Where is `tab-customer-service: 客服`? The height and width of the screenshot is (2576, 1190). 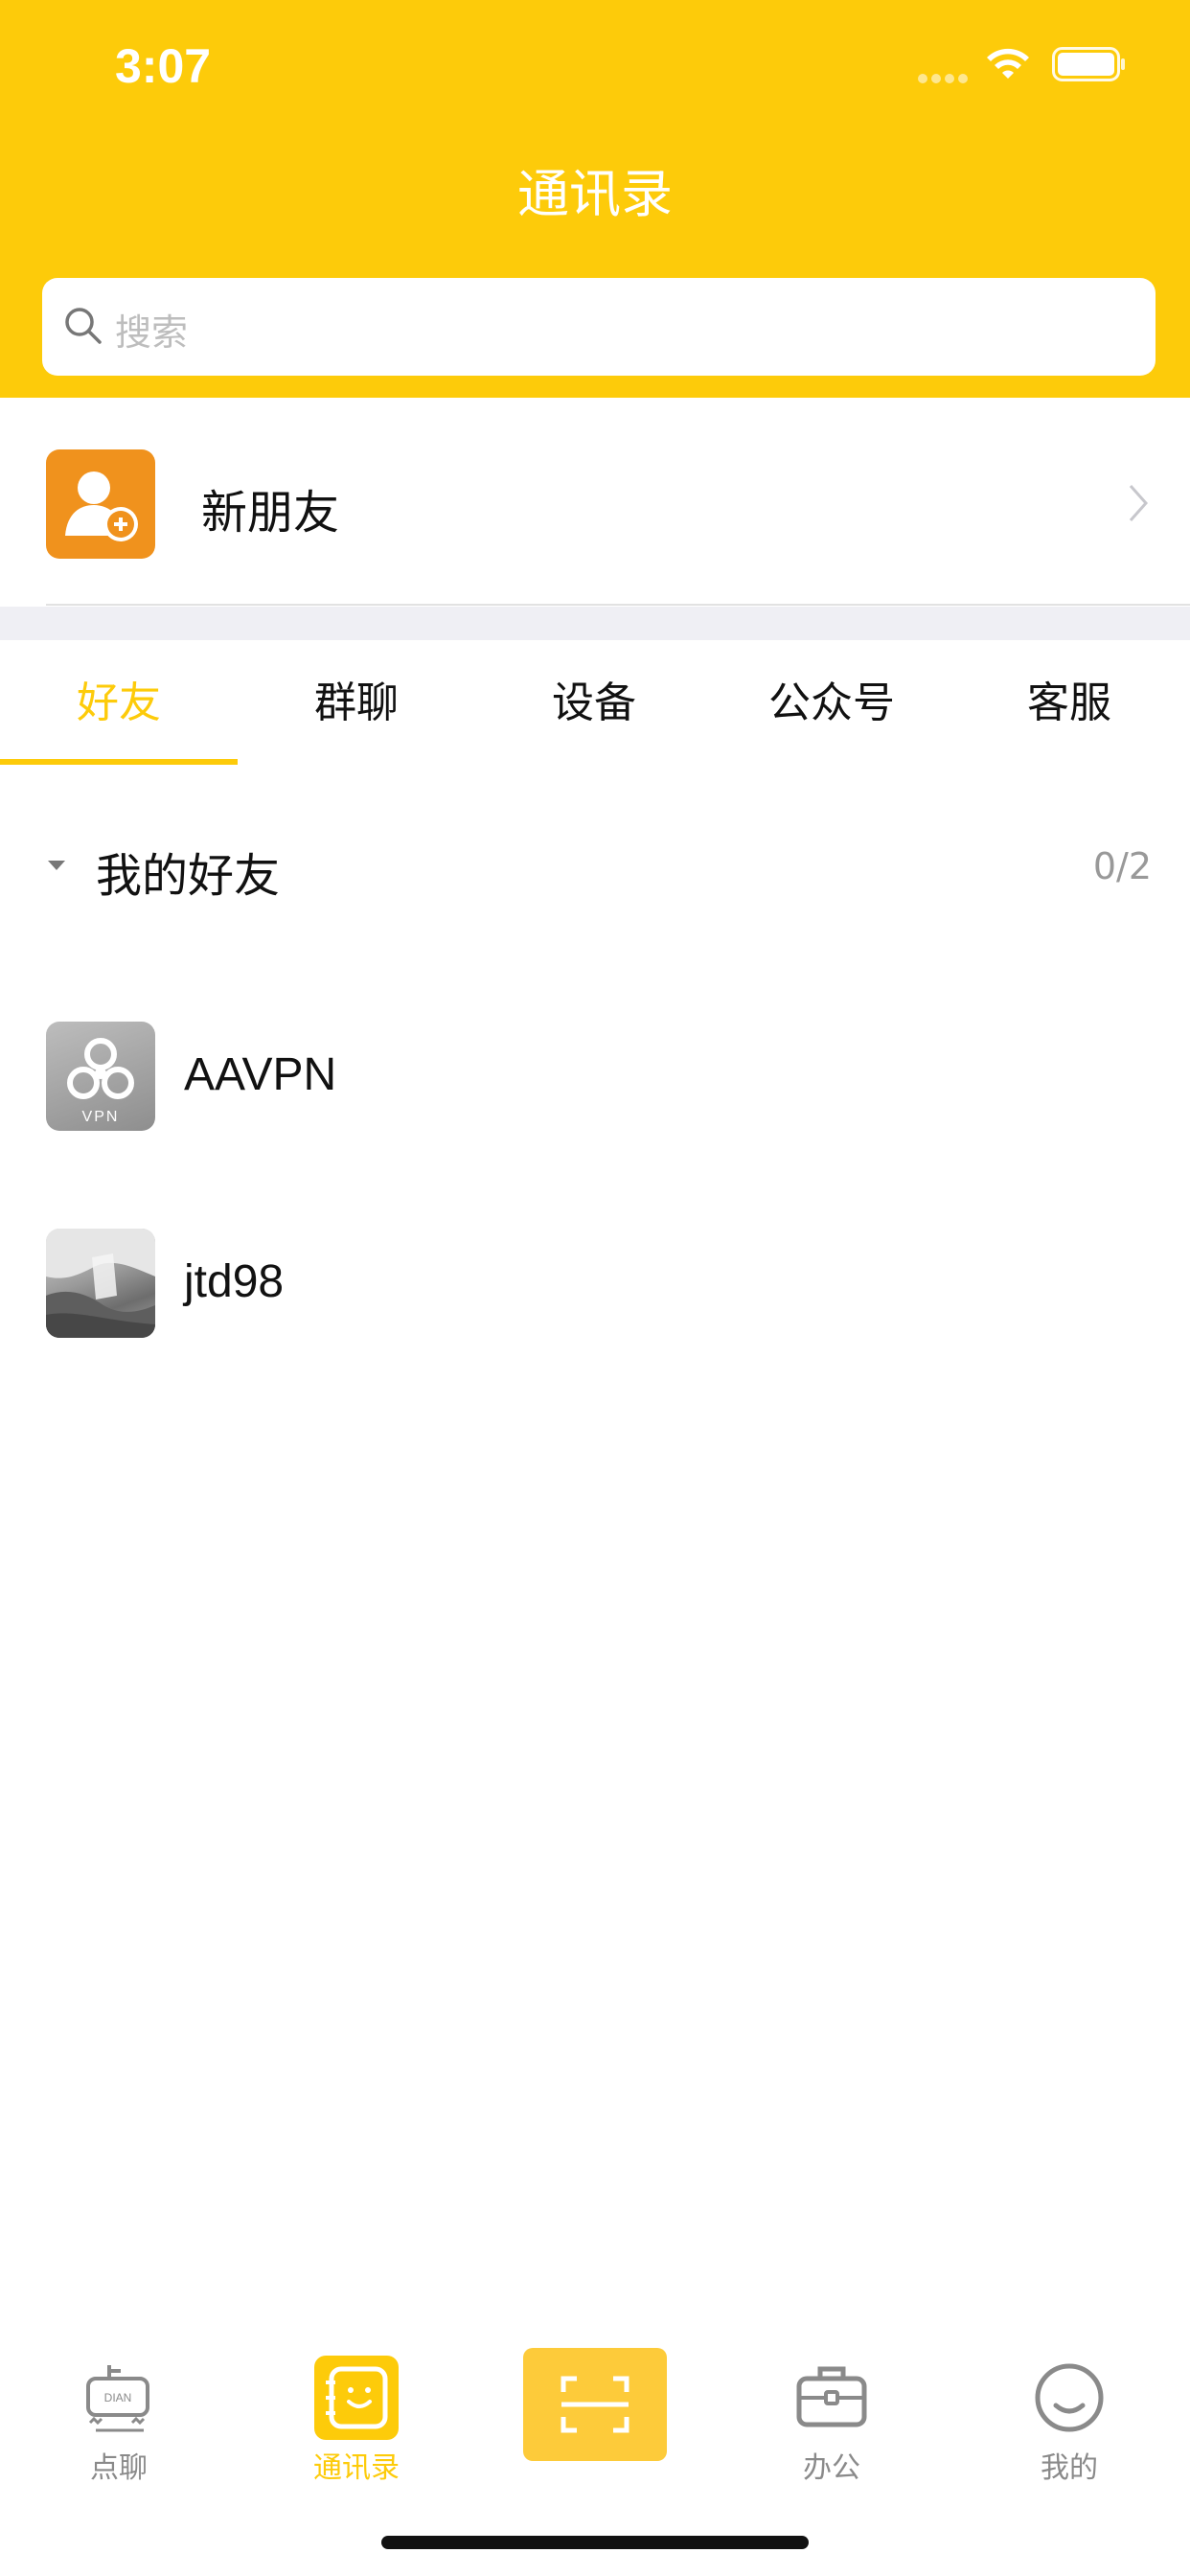
tab-customer-service: 客服 is located at coordinates (1069, 703).